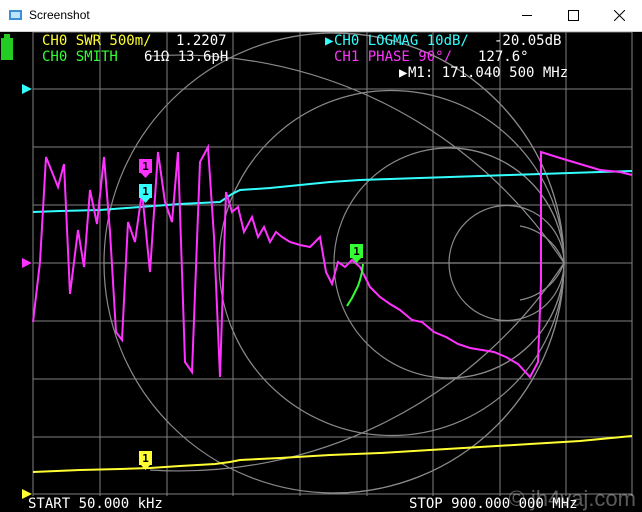  Describe the element at coordinates (59, 15) in the screenshot. I see `window-title: Screenshot` at that location.